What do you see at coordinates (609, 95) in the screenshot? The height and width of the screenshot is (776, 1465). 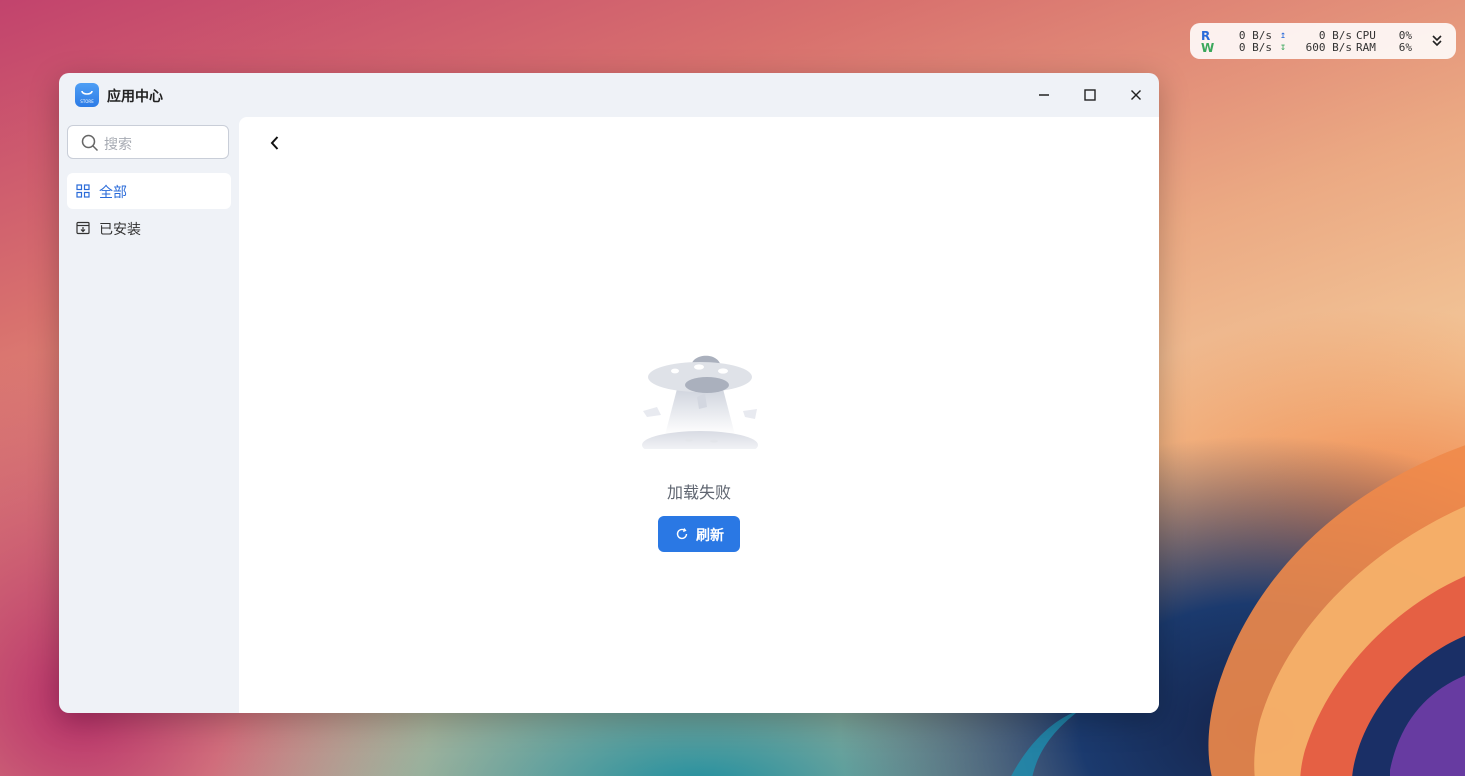 I see `title-bar: STORE 应用中心` at bounding box center [609, 95].